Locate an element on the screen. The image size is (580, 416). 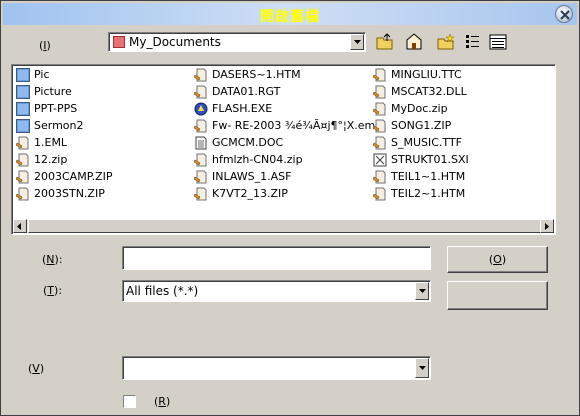
file-name: STRUKT01.SXI is located at coordinates (430, 159).